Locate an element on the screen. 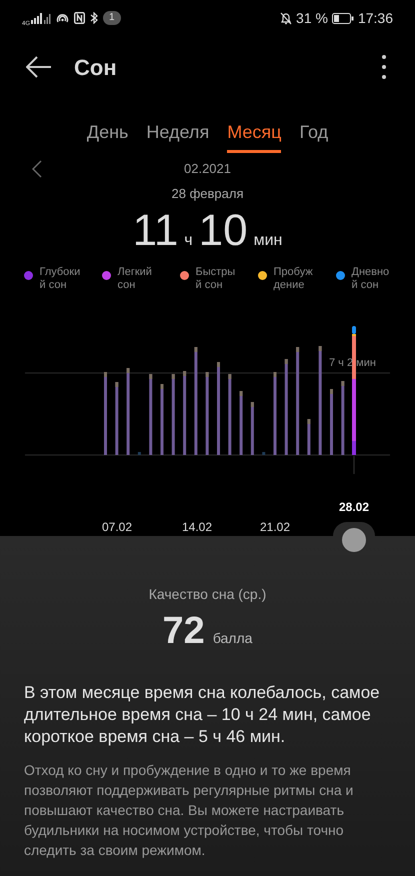 The height and width of the screenshot is (876, 415). legend-label: Быстры й сон is located at coordinates (216, 279).